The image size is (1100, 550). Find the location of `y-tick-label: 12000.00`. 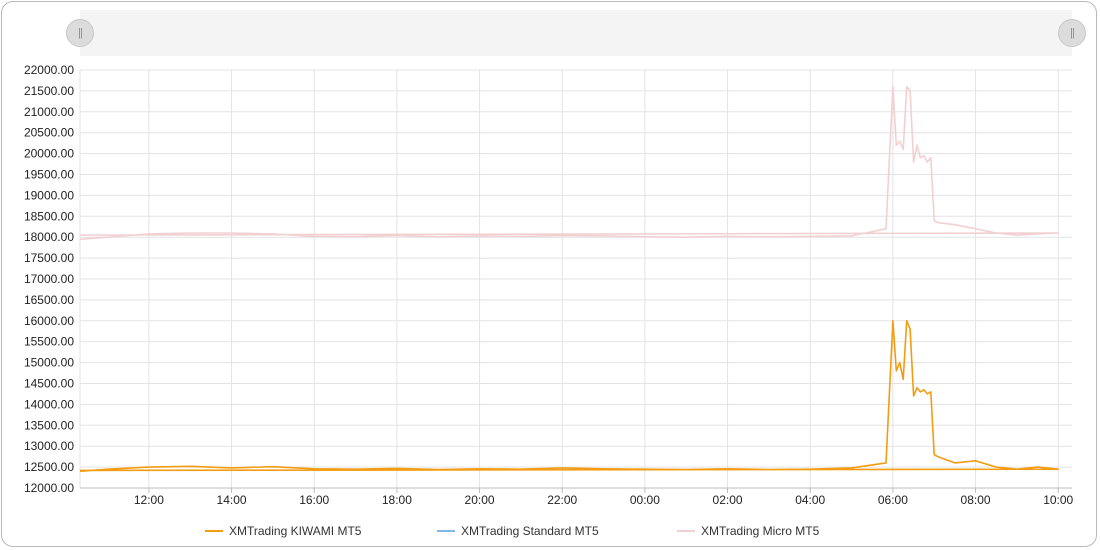

y-tick-label: 12000.00 is located at coordinates (49, 488).